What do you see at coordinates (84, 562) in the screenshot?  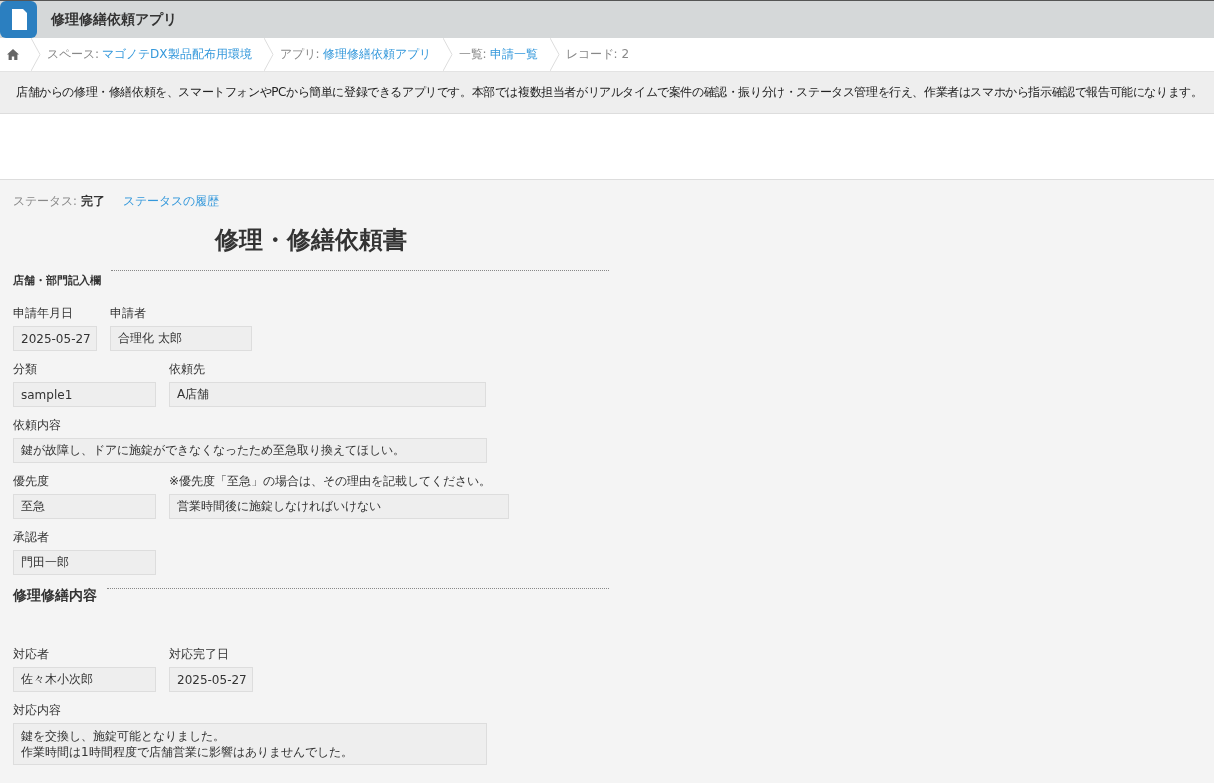 I see `field-value: 門田一郎` at bounding box center [84, 562].